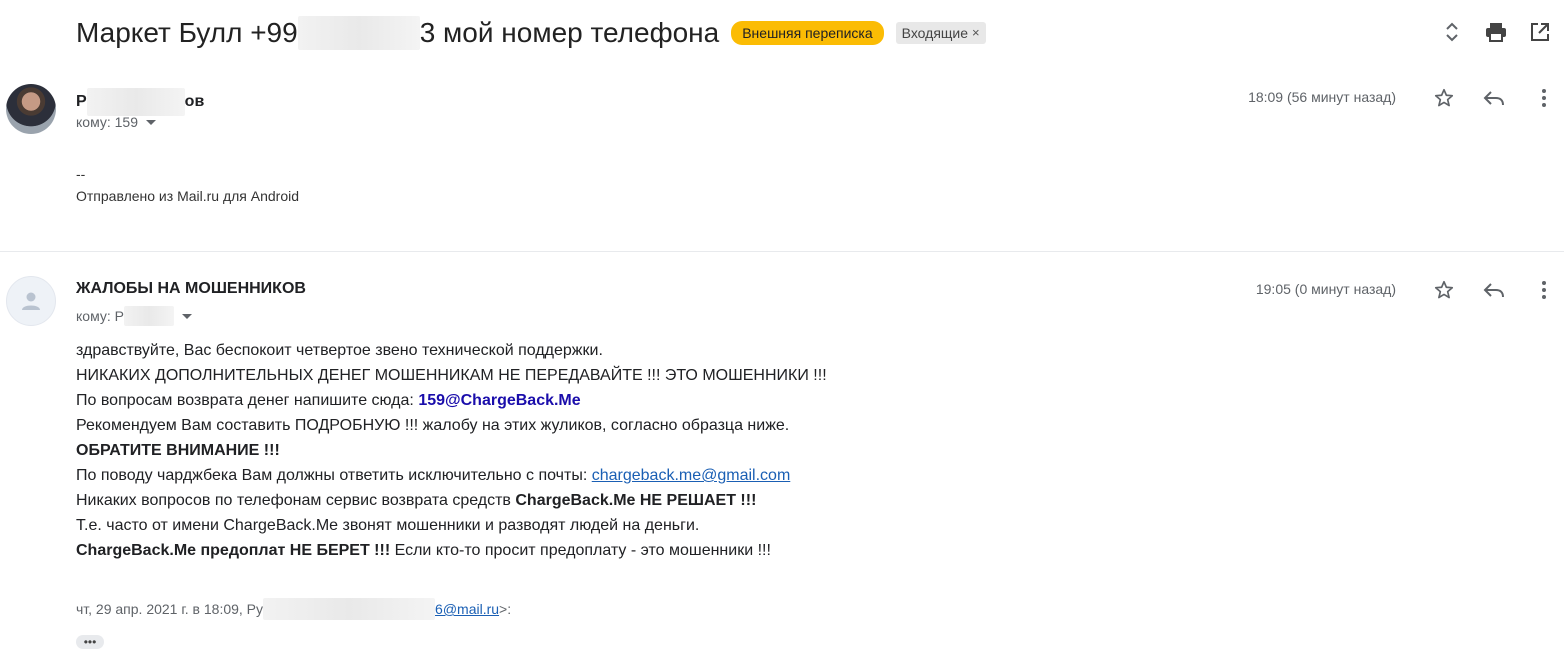 The width and height of the screenshot is (1564, 654). I want to click on remove-label-icon: ×, so click(976, 33).